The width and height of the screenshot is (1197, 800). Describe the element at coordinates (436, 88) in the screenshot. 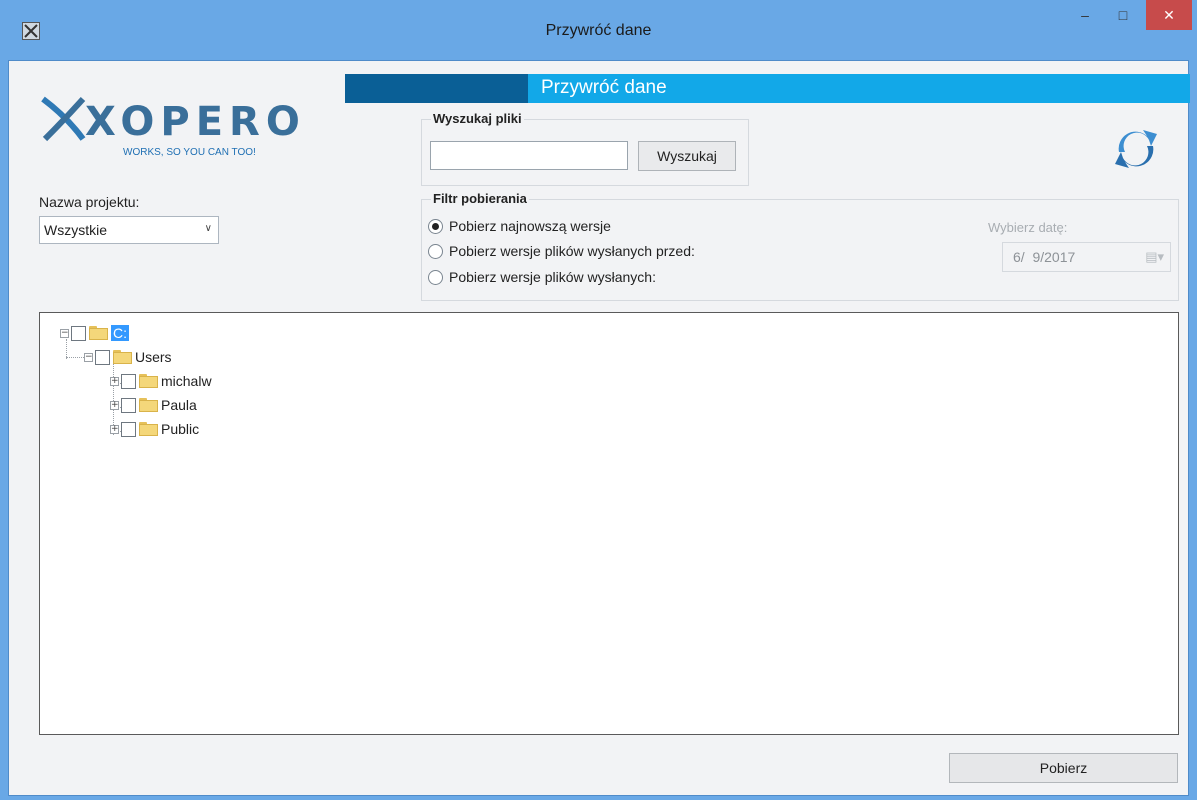

I see `banner-accent` at that location.